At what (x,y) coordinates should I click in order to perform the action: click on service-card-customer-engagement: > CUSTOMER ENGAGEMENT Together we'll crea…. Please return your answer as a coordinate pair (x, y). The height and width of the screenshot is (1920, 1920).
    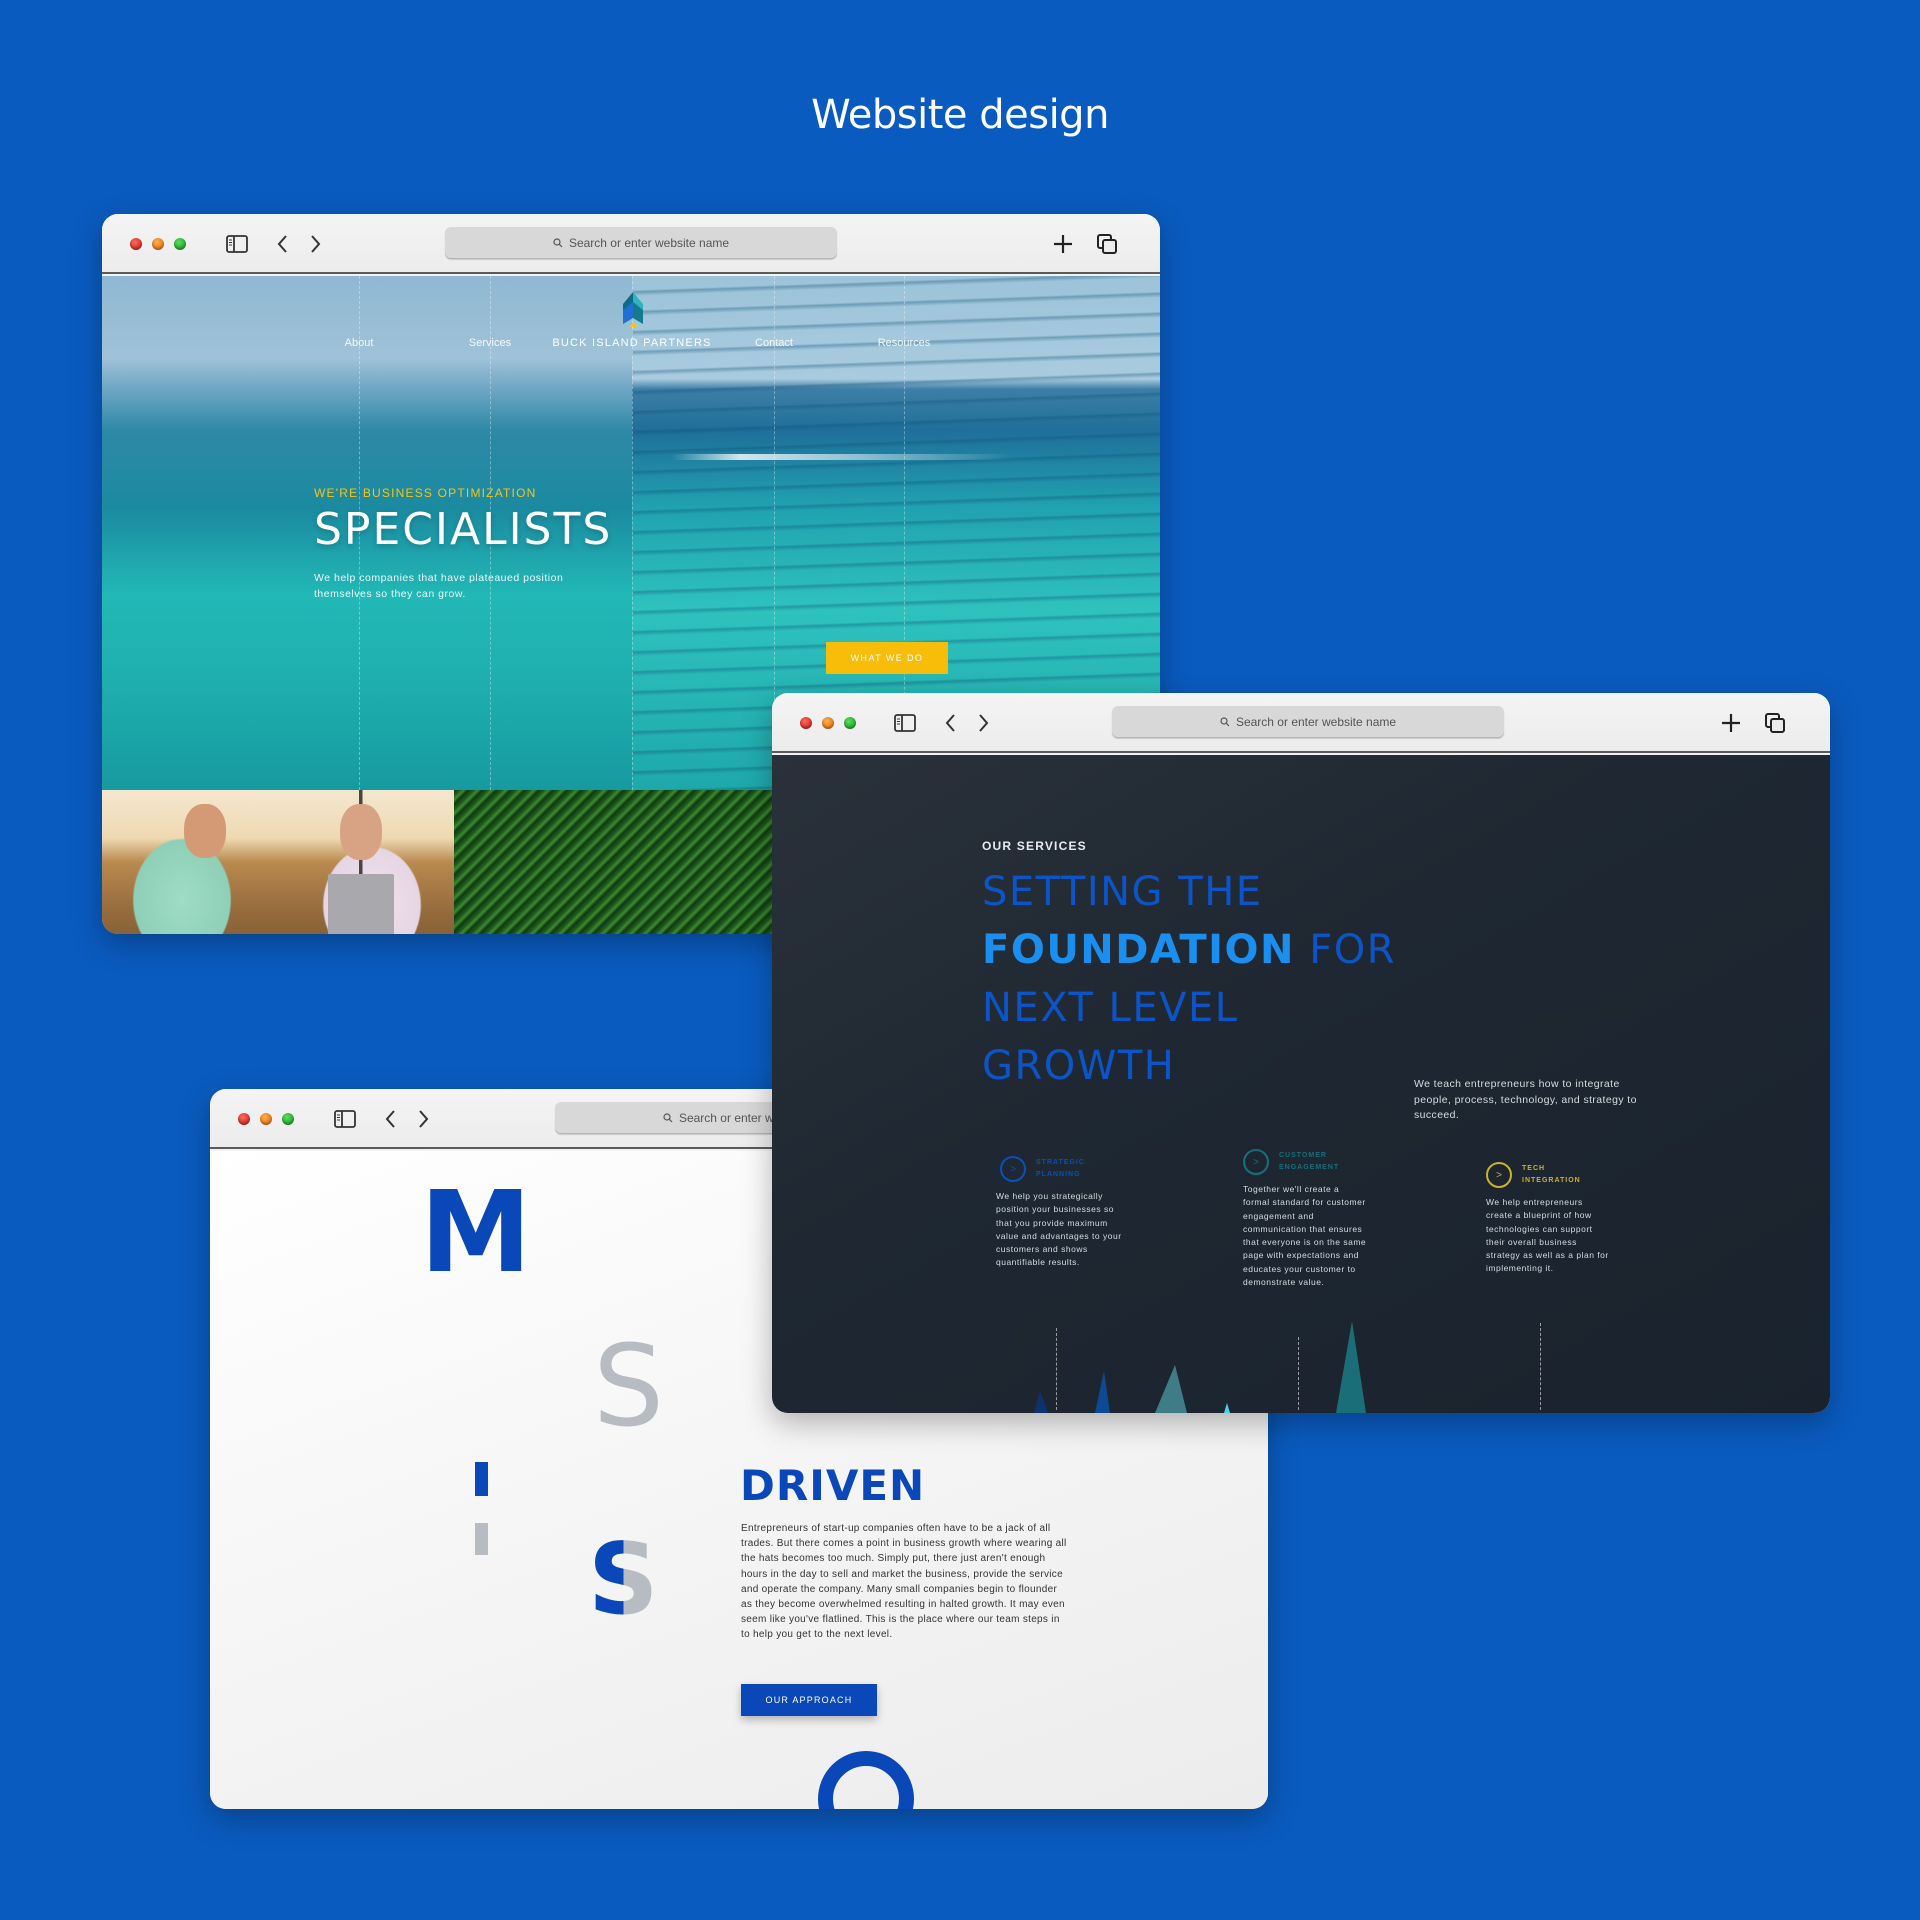
    Looking at the image, I should click on (1305, 1219).